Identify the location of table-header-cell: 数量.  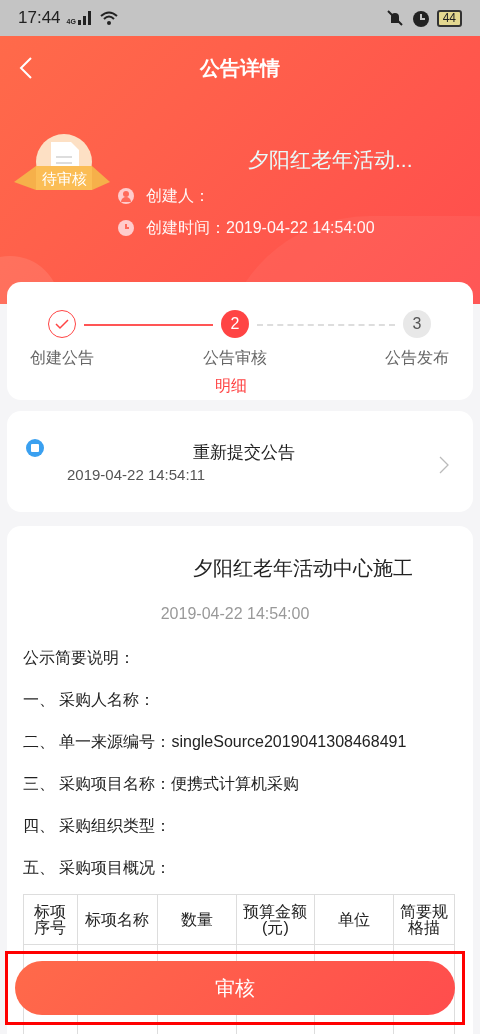
(196, 920).